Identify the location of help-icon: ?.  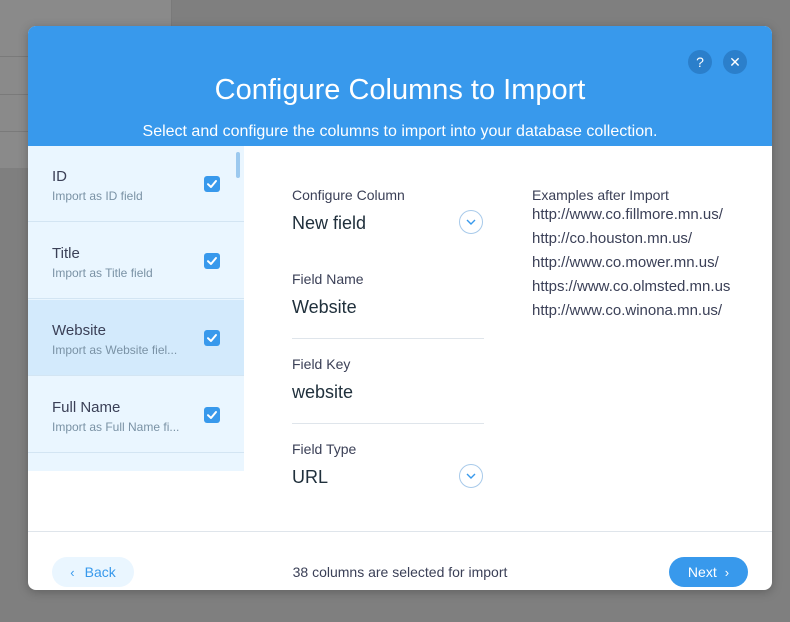
(700, 62).